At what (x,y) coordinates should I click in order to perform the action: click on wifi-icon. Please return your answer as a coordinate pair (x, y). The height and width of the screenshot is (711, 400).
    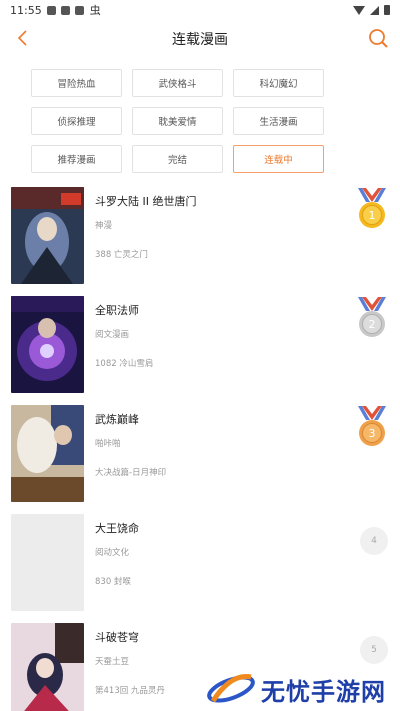
    Looking at the image, I should click on (359, 10).